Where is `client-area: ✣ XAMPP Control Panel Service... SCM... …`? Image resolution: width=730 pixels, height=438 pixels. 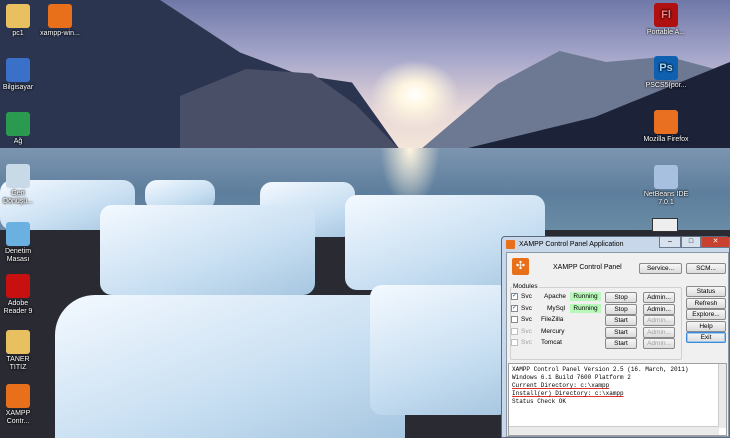
client-area: ✣ XAMPP Control Panel Service... SCM... … is located at coordinates (617, 344).